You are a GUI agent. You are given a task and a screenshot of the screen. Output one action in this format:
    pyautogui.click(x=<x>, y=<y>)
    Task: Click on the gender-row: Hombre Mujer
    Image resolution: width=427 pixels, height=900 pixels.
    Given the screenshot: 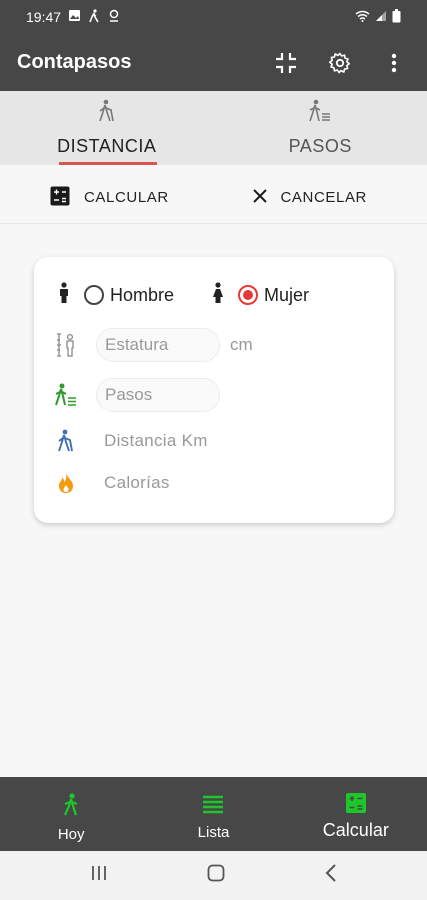 What is the action you would take?
    pyautogui.click(x=214, y=295)
    